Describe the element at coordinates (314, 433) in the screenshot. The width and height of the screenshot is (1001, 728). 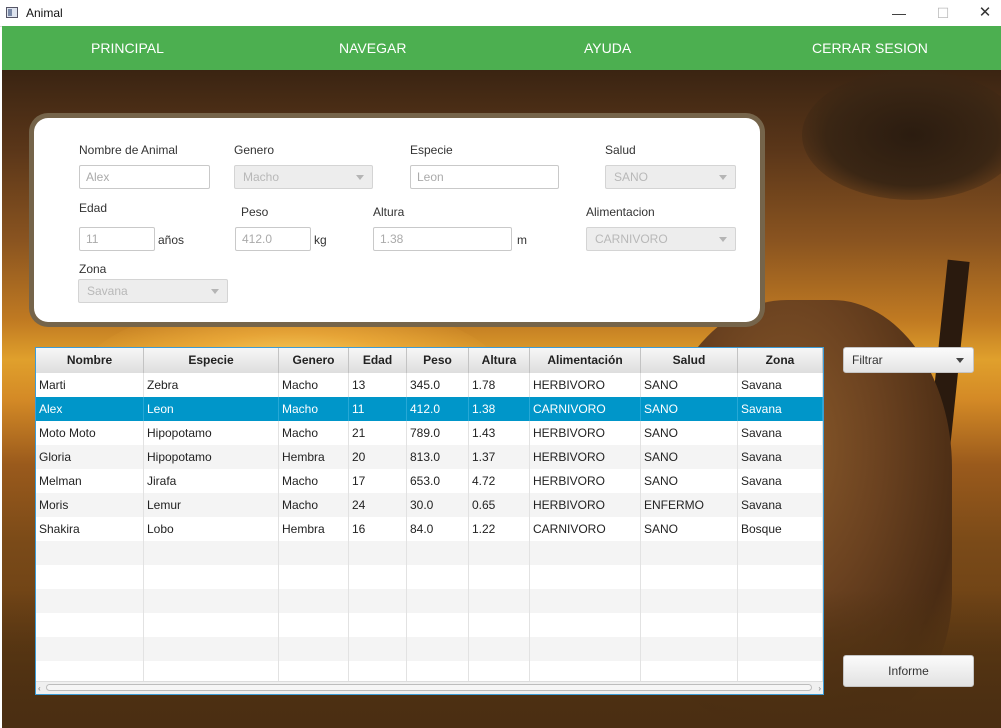
I see `table-cell: Macho` at that location.